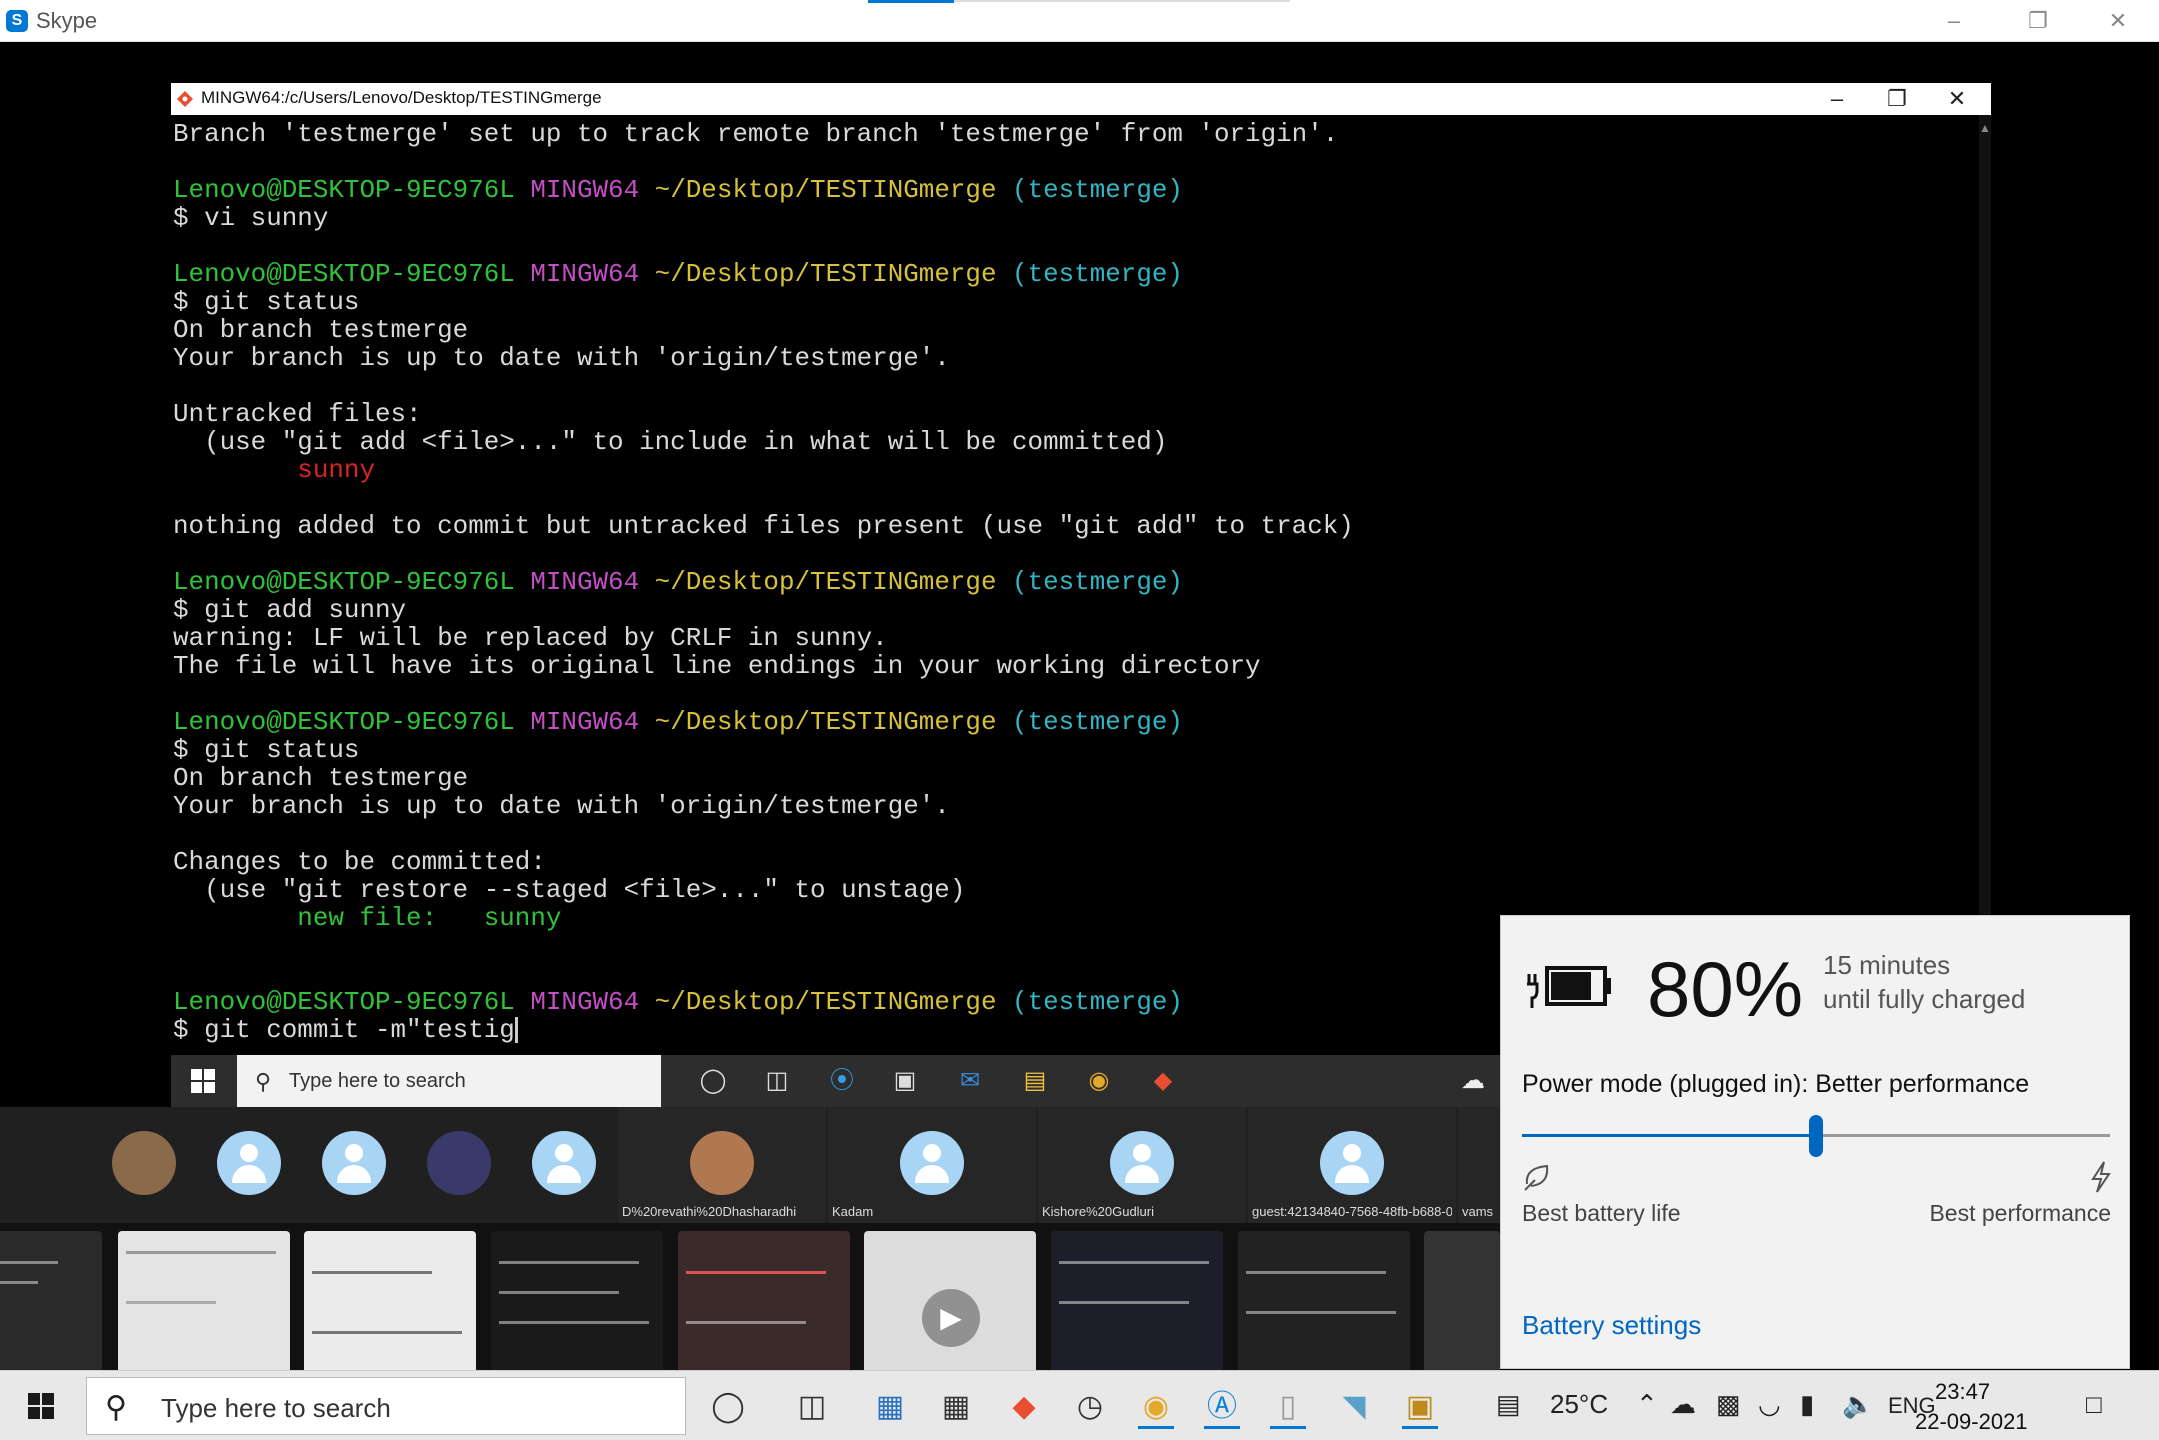  I want to click on participant-tile: Kishore%20Gudluri, so click(1142, 1165).